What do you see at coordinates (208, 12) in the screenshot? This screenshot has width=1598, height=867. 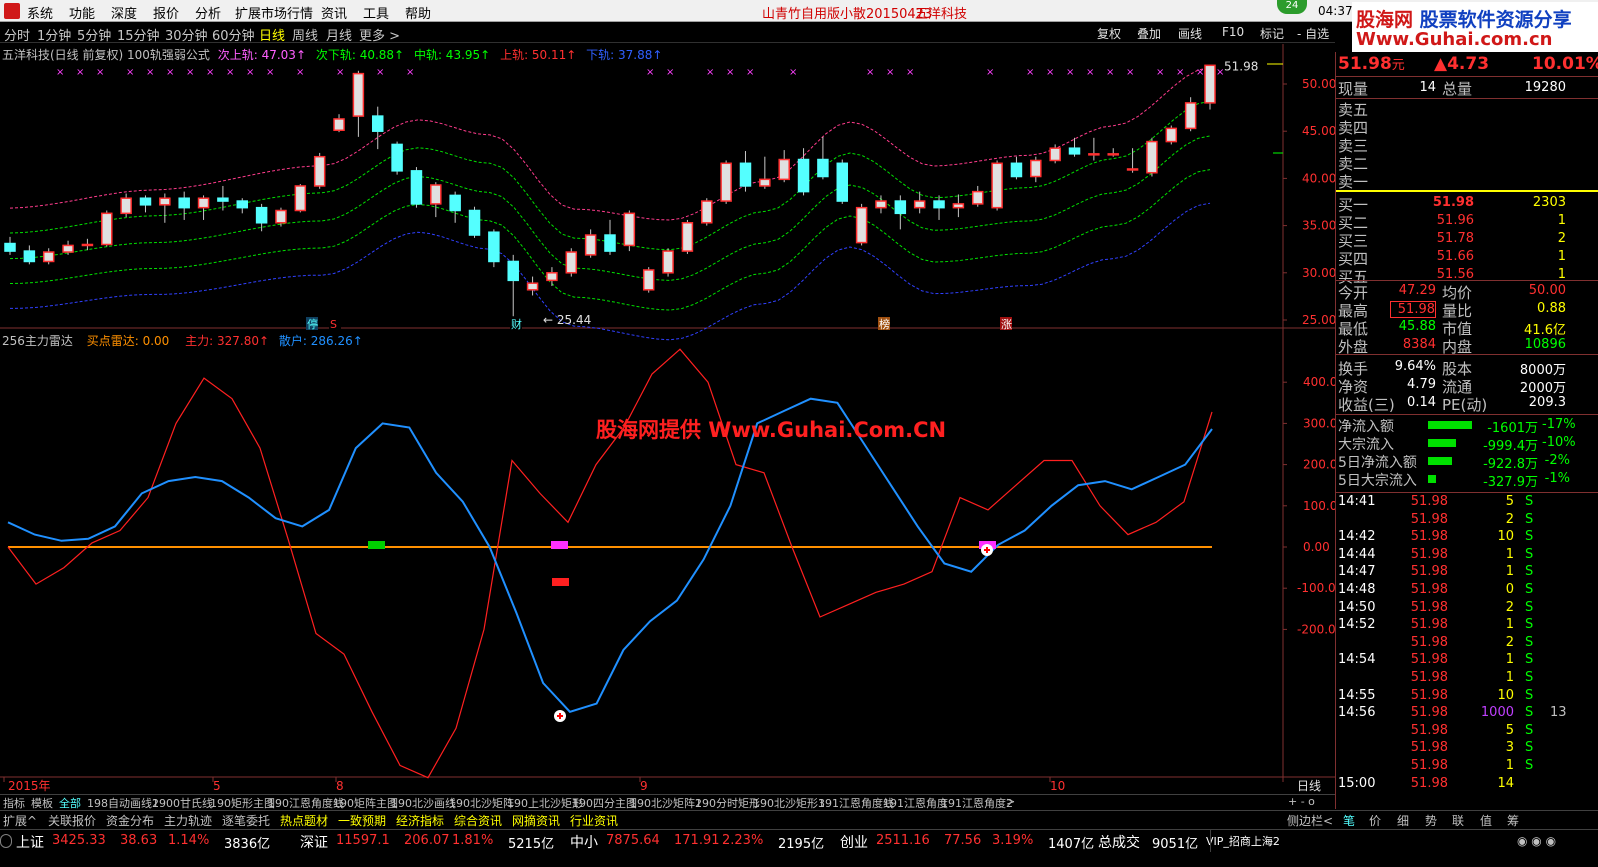 I see `menu-analysis: 分析` at bounding box center [208, 12].